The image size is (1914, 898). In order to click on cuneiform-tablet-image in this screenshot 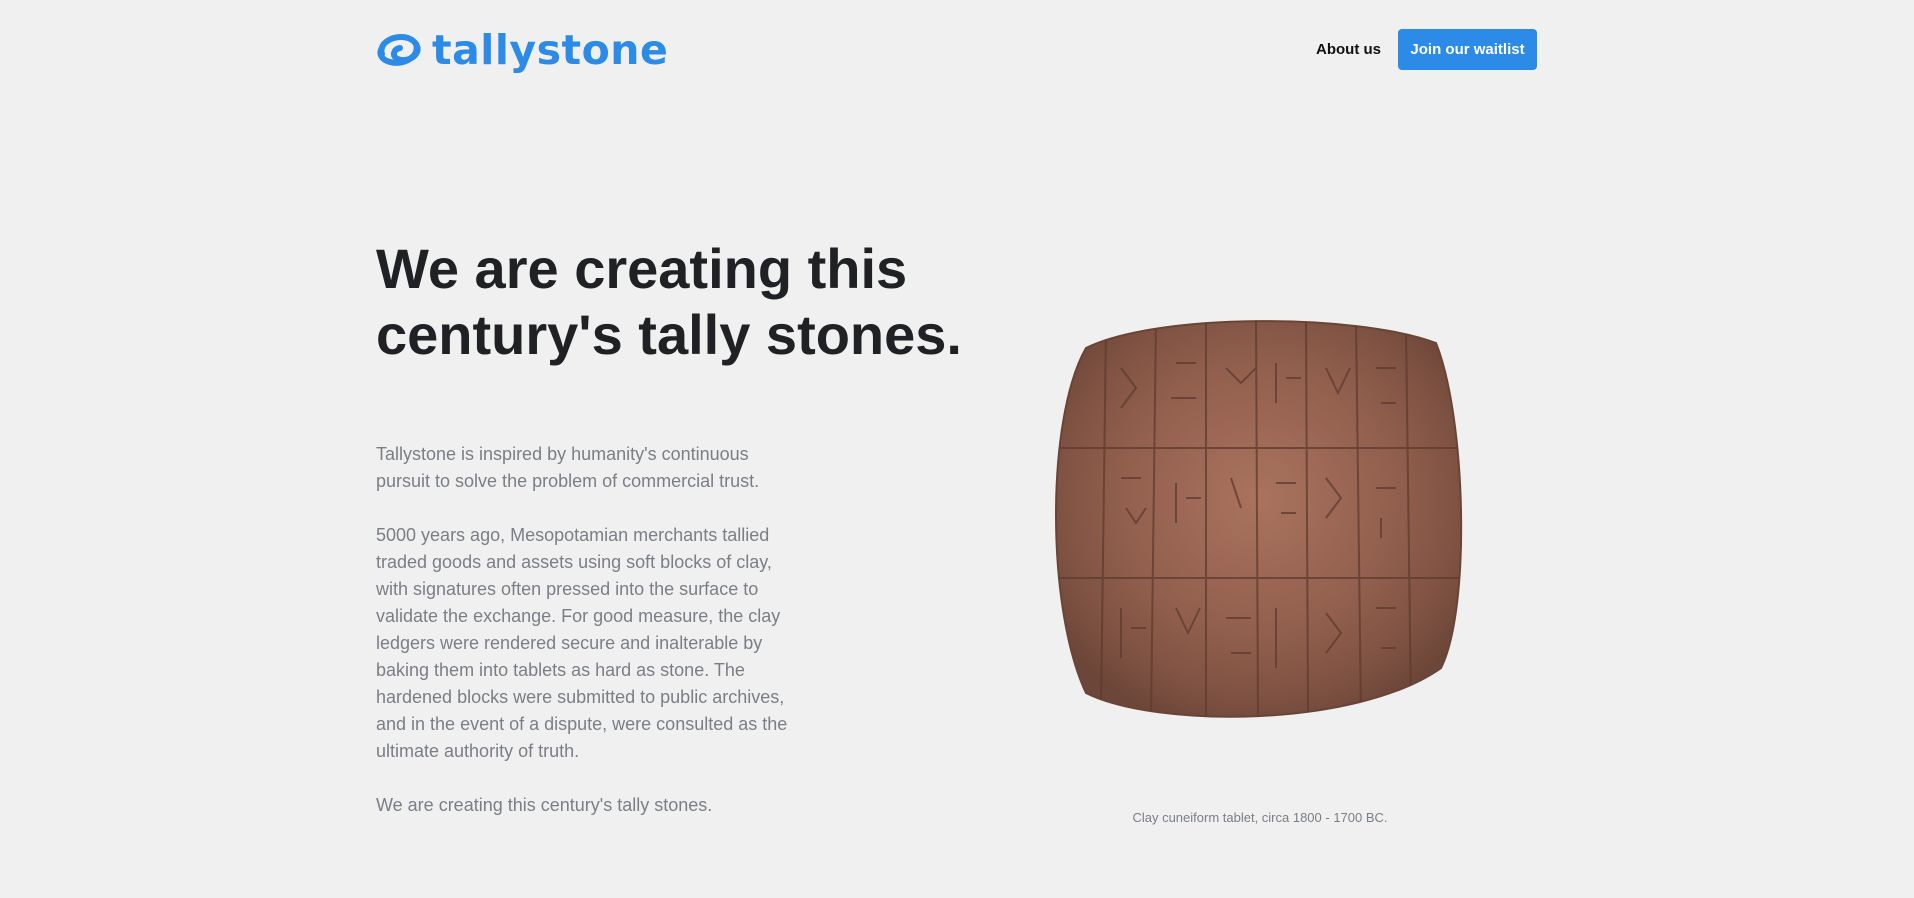, I will do `click(1259, 519)`.